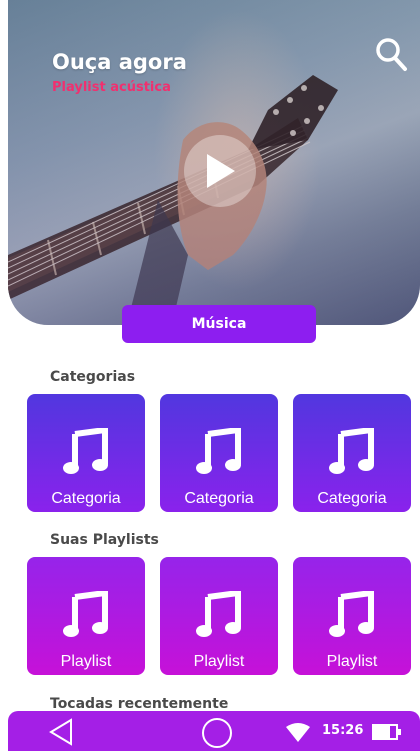 Image resolution: width=420 pixels, height=751 pixels. I want to click on music-tab-button: Música, so click(219, 324).